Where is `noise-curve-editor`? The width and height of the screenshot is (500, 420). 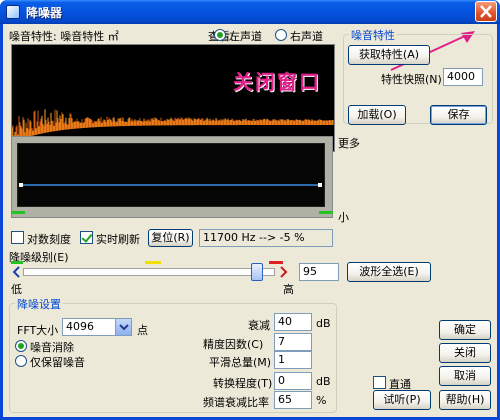
noise-curve-editor is located at coordinates (172, 177).